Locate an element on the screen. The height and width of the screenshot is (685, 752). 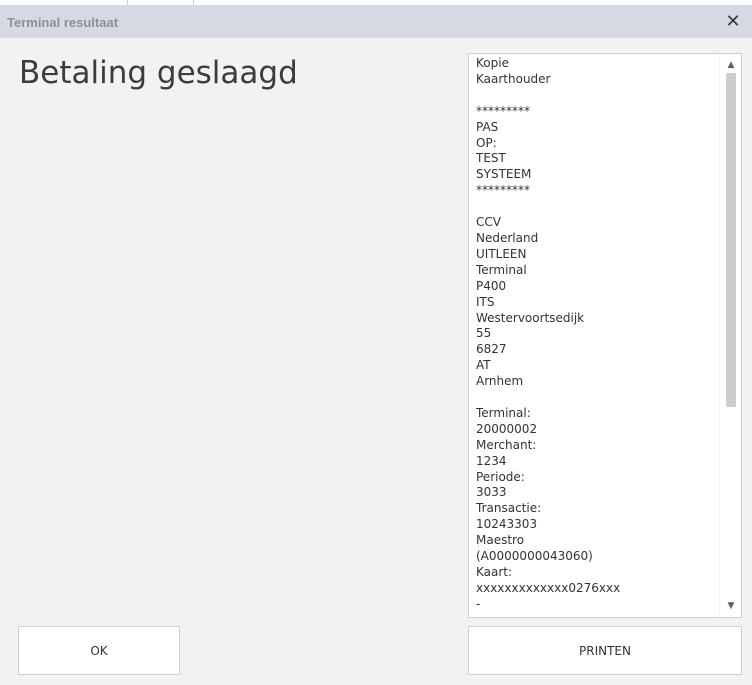
receipt-line: Westervoortsedijk is located at coordinates (530, 317).